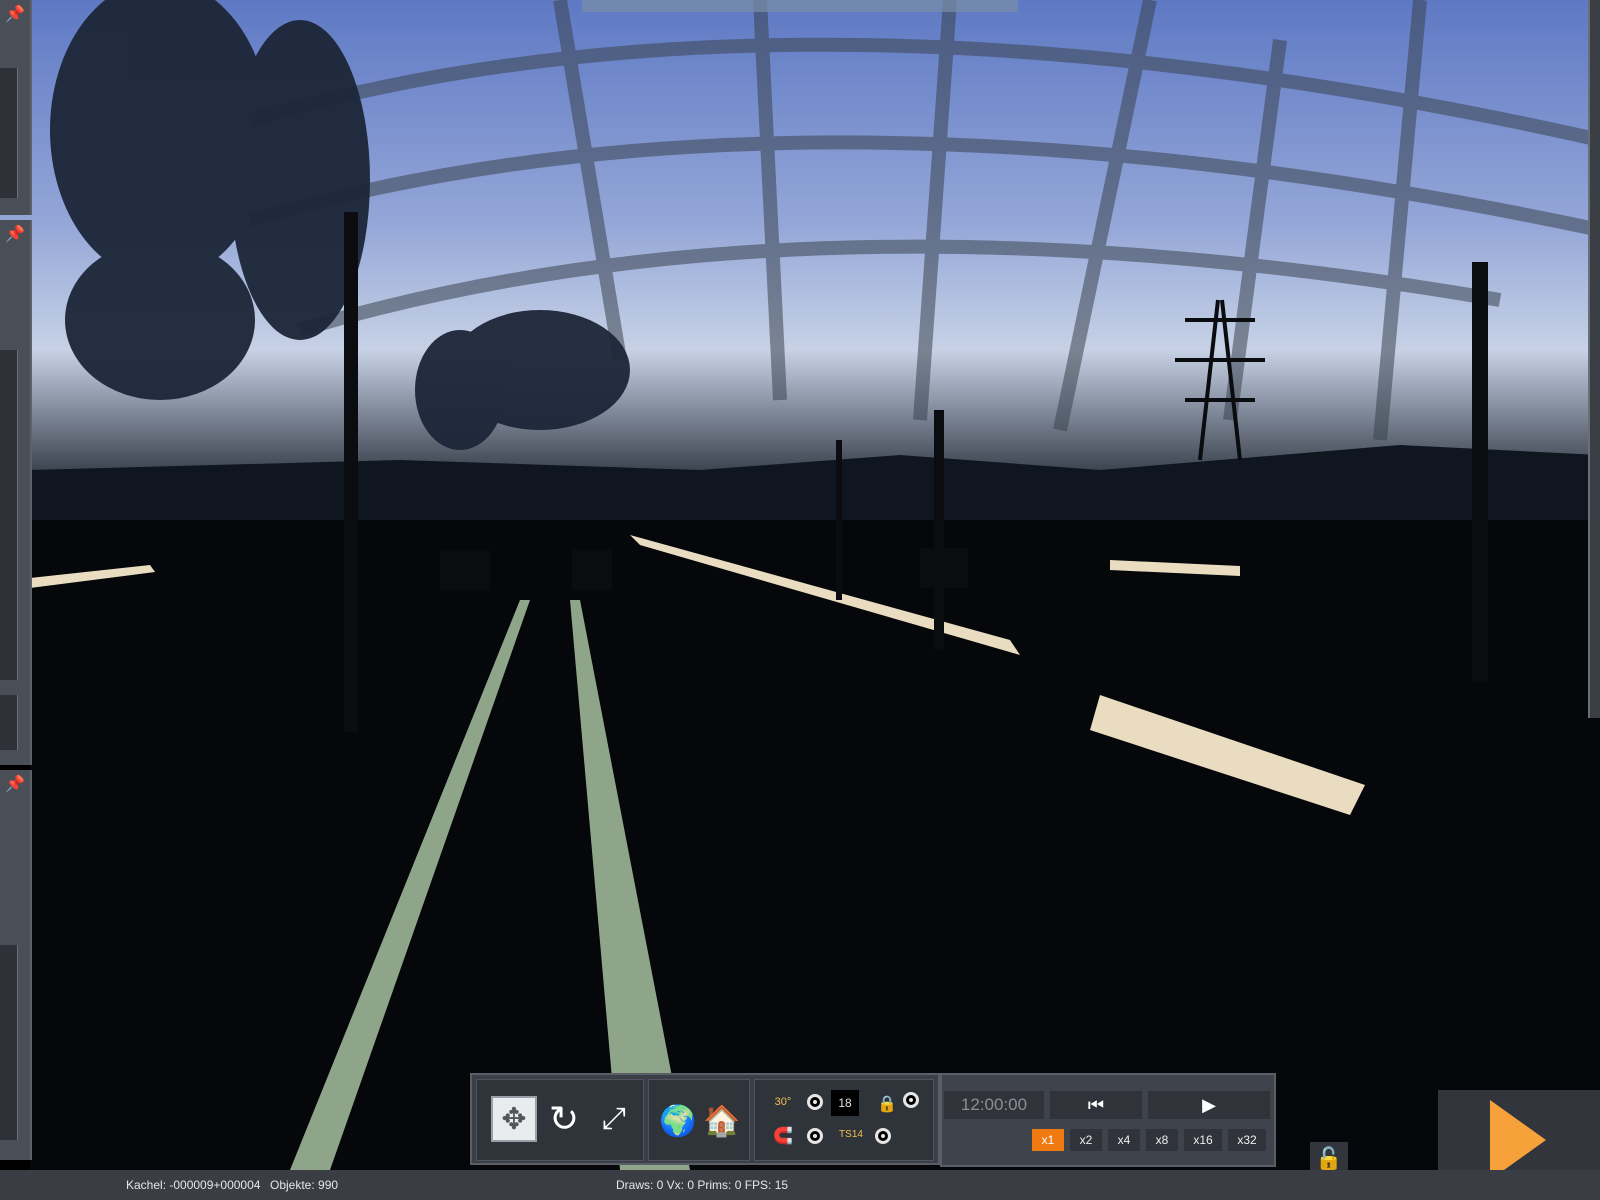 The image size is (1600, 1200). What do you see at coordinates (514, 1119) in the screenshot?
I see `move-icon: ✥` at bounding box center [514, 1119].